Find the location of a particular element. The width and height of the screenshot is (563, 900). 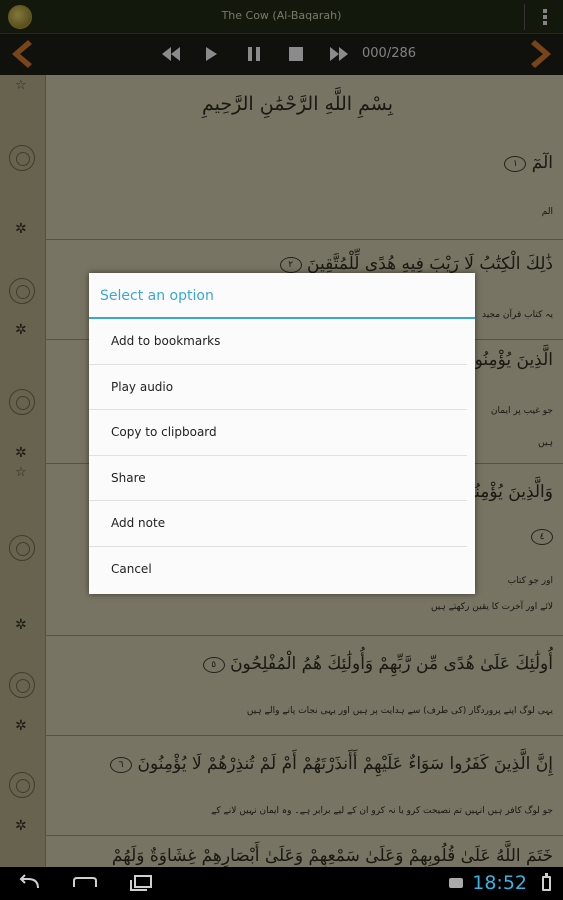

back-icon is located at coordinates (29, 883).